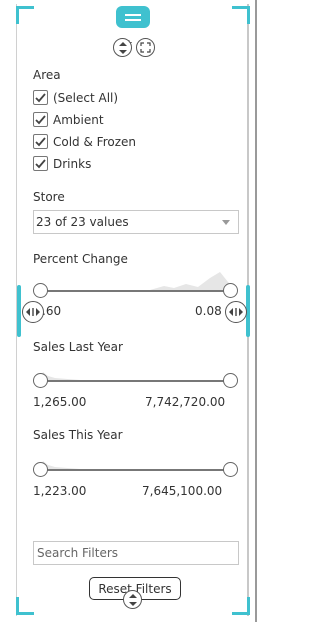  What do you see at coordinates (135, 470) in the screenshot?
I see `sales-this-year-track` at bounding box center [135, 470].